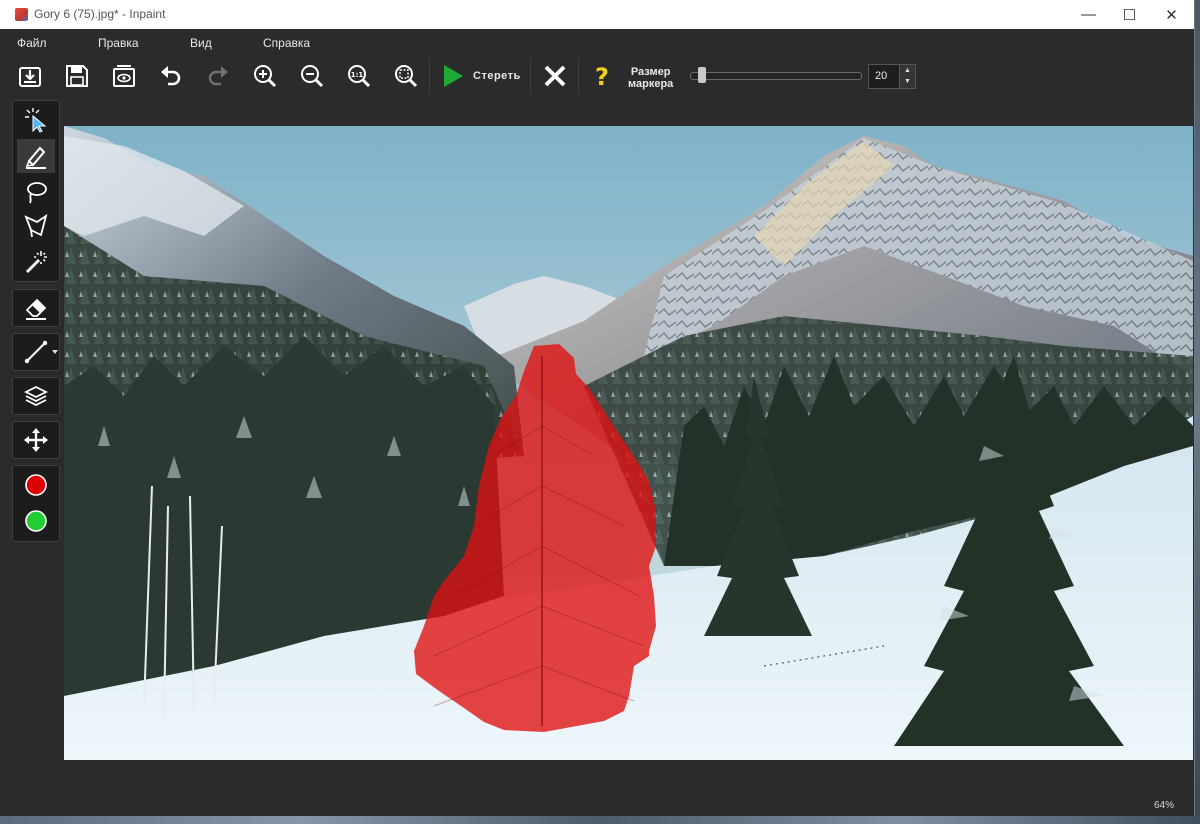 Image resolution: width=1200 pixels, height=824 pixels. What do you see at coordinates (907, 70) in the screenshot?
I see `spin-up-icon: ▲` at bounding box center [907, 70].